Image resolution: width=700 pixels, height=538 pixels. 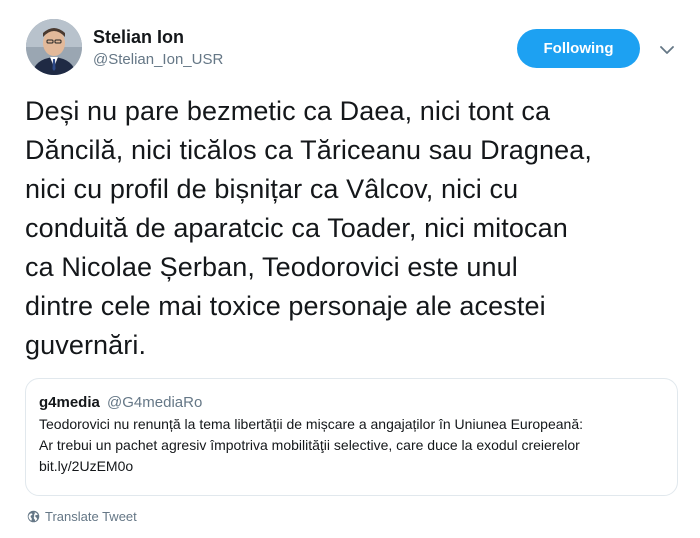 What do you see at coordinates (351, 403) in the screenshot?
I see `quoted-tweet-header: g4media @G4mediaRo` at bounding box center [351, 403].